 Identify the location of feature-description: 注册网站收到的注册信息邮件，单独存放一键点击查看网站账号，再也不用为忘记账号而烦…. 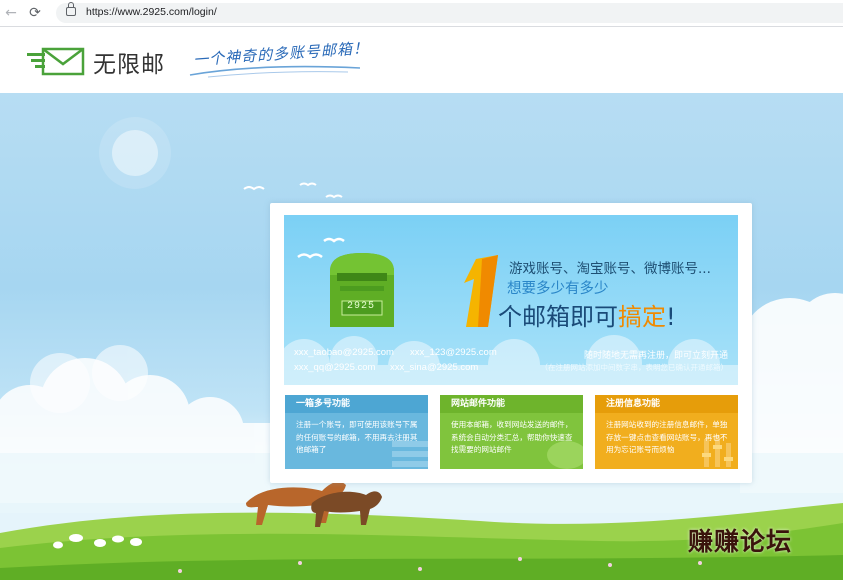
(667, 437).